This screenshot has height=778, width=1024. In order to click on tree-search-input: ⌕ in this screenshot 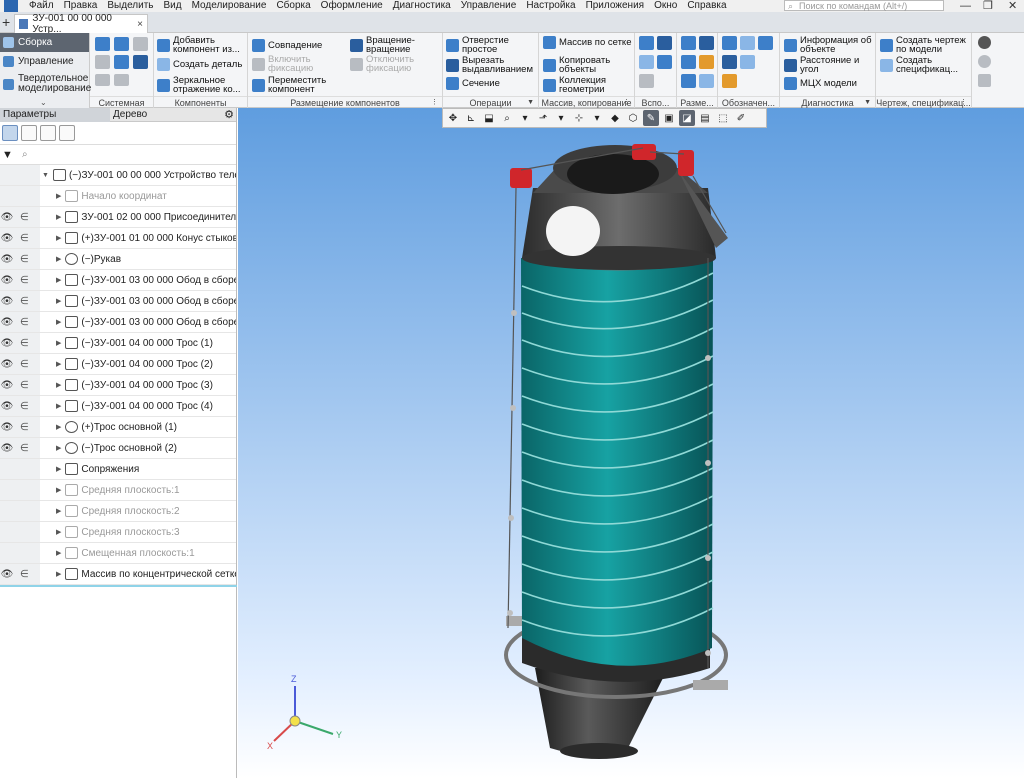, I will do `click(25, 154)`.